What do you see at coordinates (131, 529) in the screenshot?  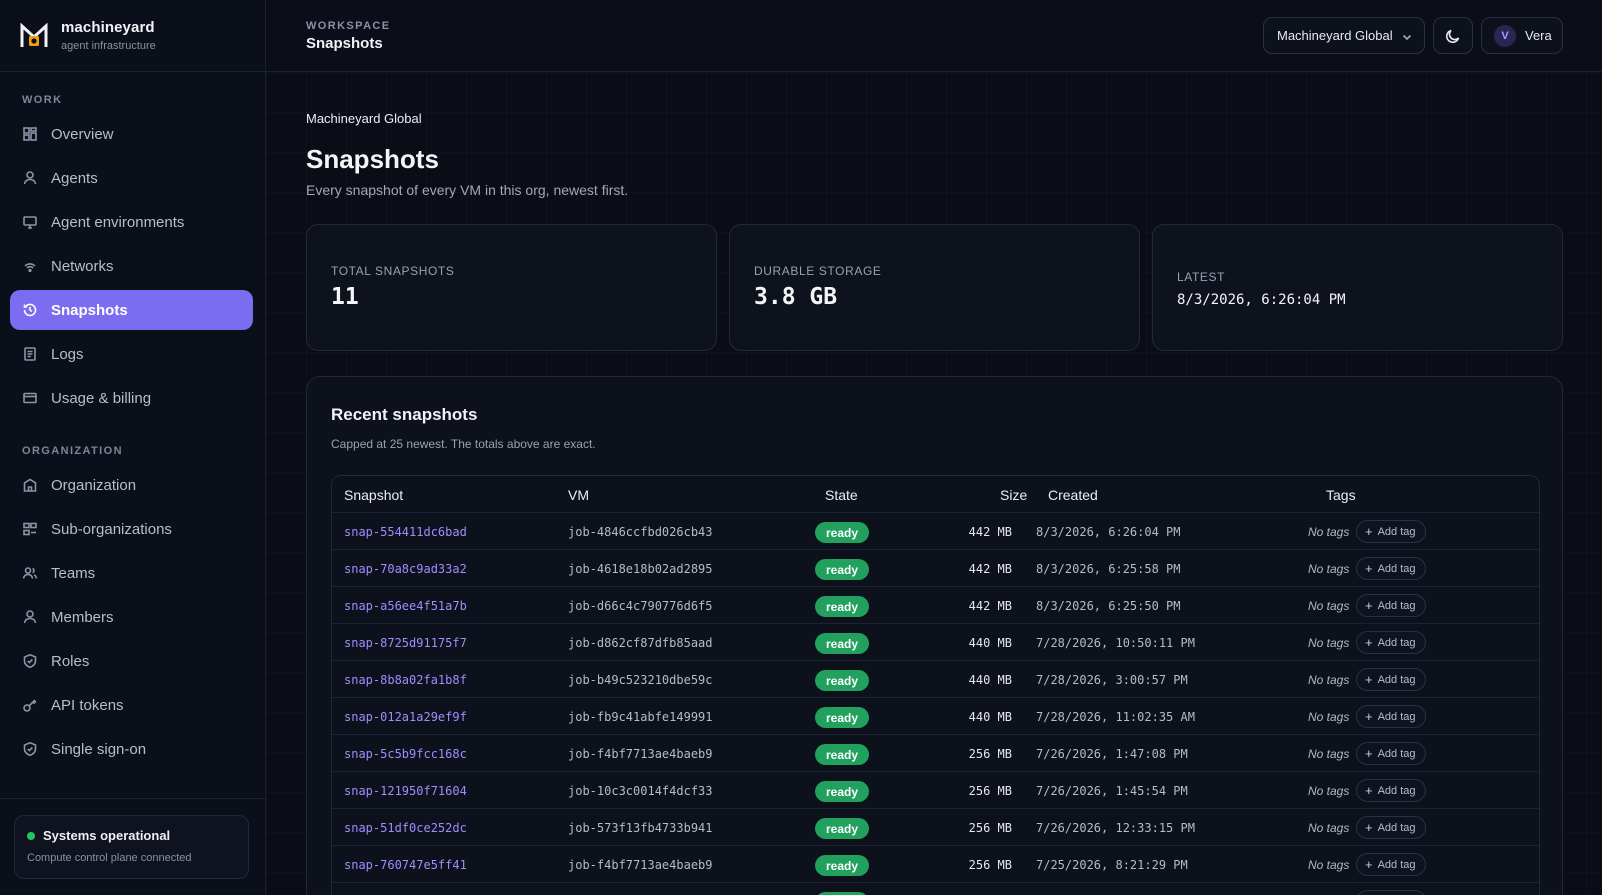 I see `sidebar-item-sub-organizations: Sub-organizations` at bounding box center [131, 529].